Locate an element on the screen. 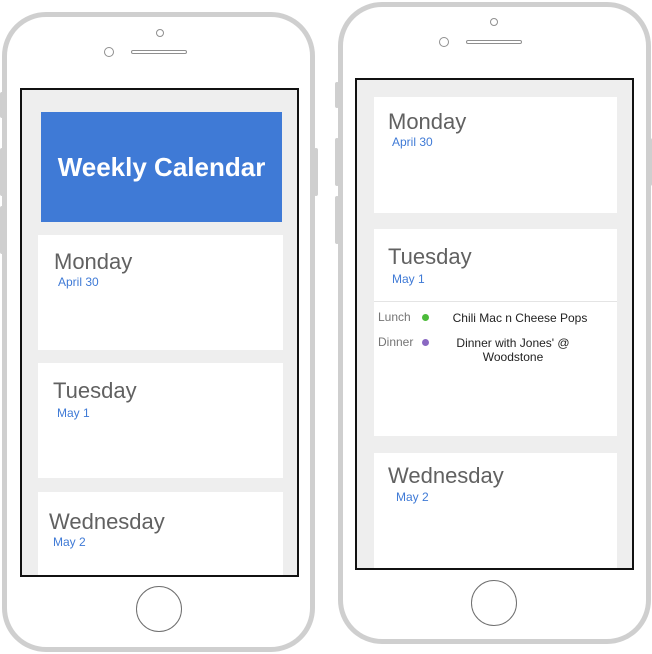 This screenshot has width=652, height=654. calendar-title: Weekly Calendar is located at coordinates (161, 166).